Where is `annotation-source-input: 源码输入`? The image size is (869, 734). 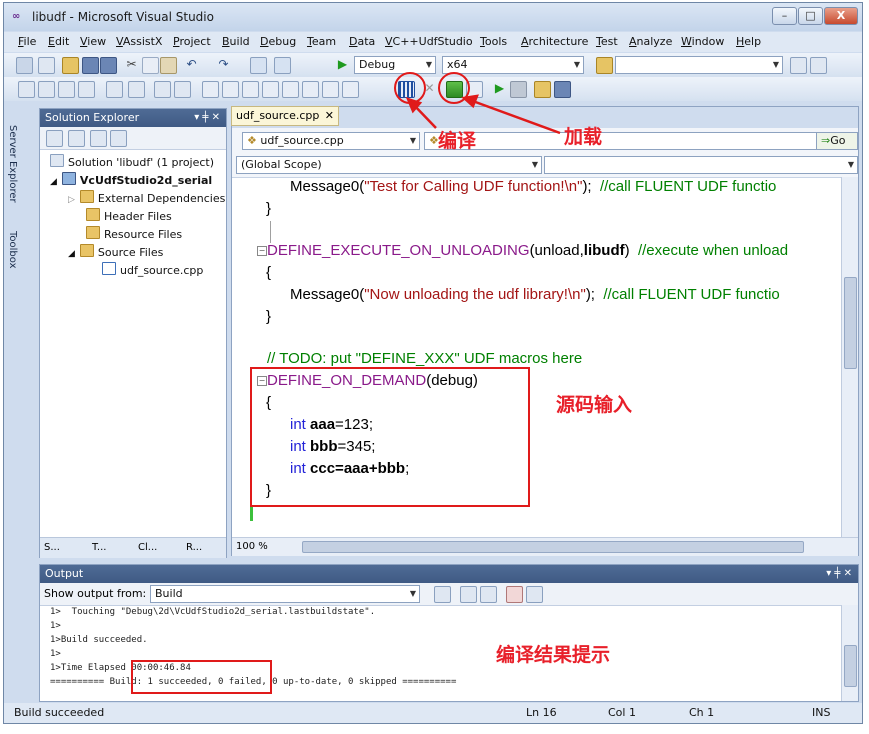
annotation-source-input: 源码输入 is located at coordinates (594, 405).